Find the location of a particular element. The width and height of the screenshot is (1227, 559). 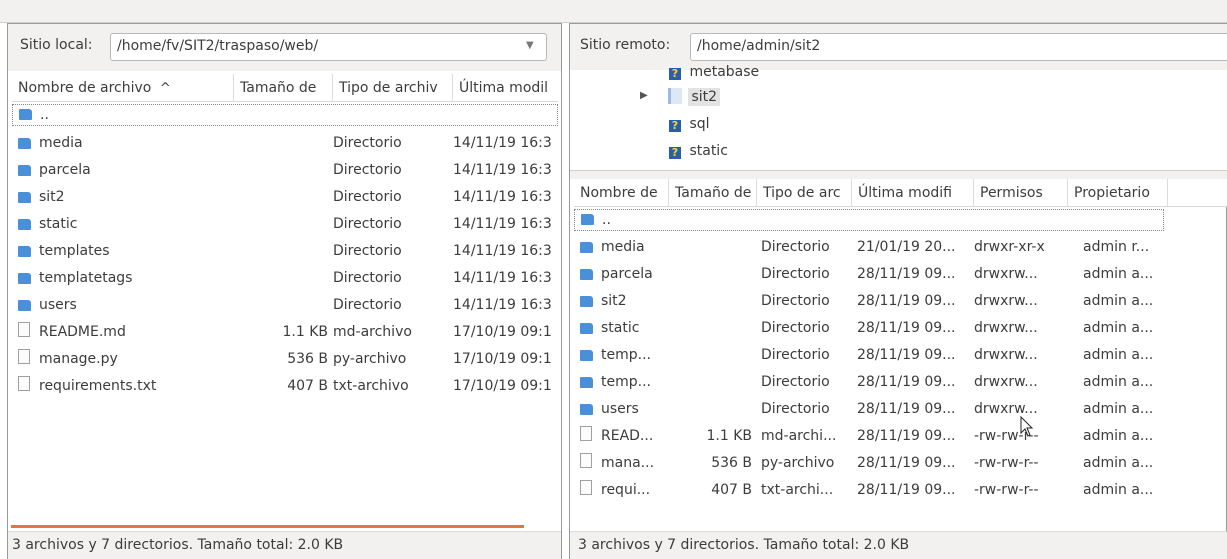

tree-item-sit2: sit2 is located at coordinates (694, 97).